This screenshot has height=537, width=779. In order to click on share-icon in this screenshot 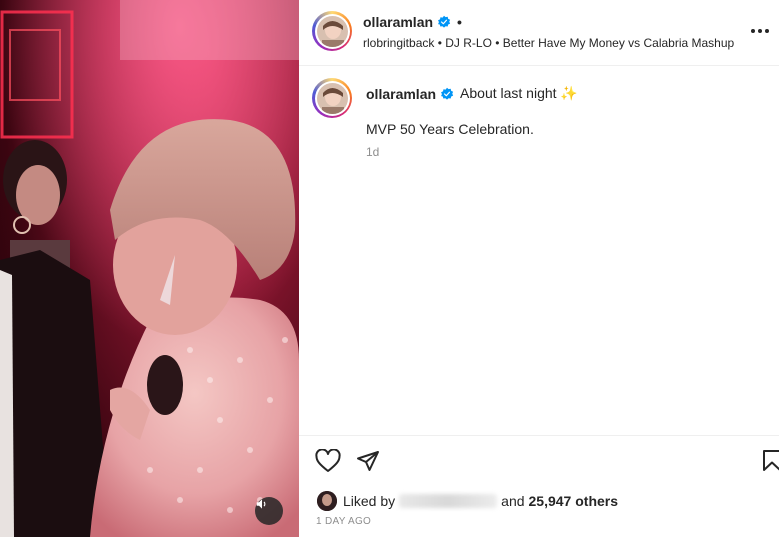, I will do `click(368, 461)`.